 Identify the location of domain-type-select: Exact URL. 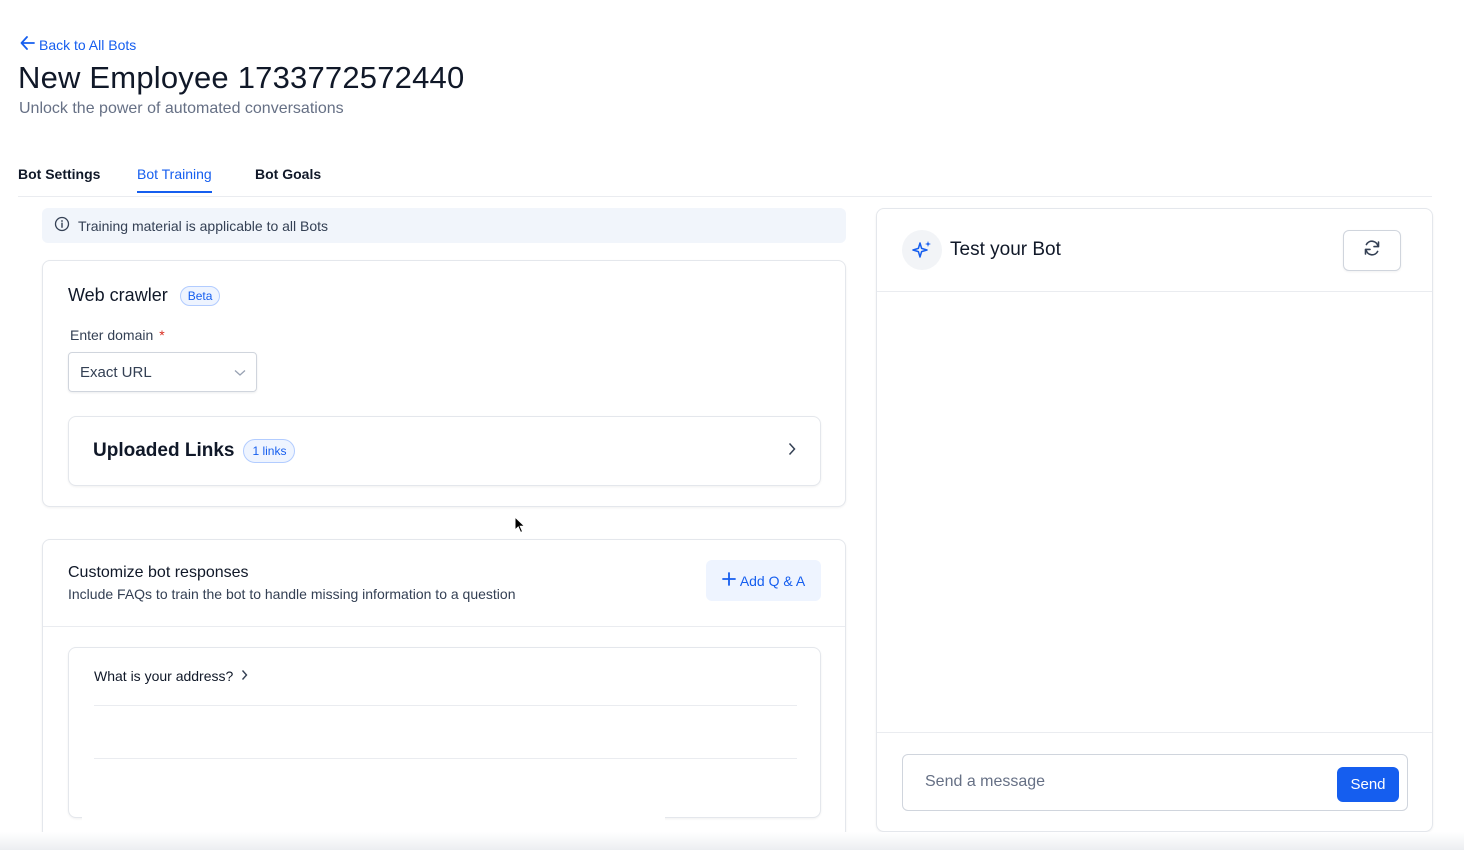
(162, 372).